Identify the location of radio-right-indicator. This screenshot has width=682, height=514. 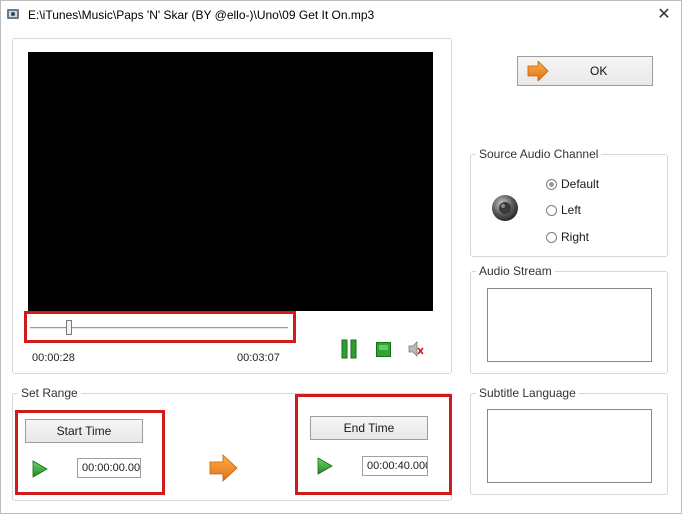
(551, 237).